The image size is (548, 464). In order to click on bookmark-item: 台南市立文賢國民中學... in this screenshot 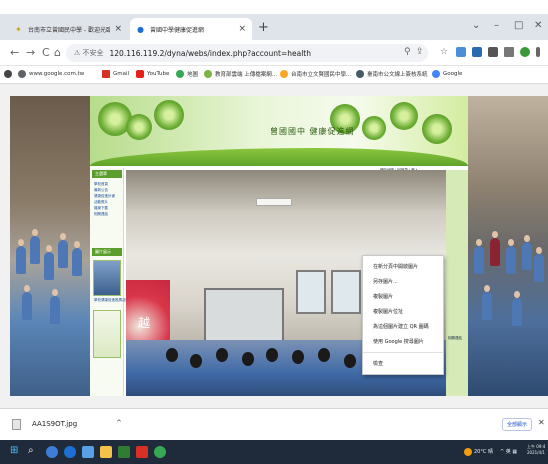, I will do `click(315, 74)`.